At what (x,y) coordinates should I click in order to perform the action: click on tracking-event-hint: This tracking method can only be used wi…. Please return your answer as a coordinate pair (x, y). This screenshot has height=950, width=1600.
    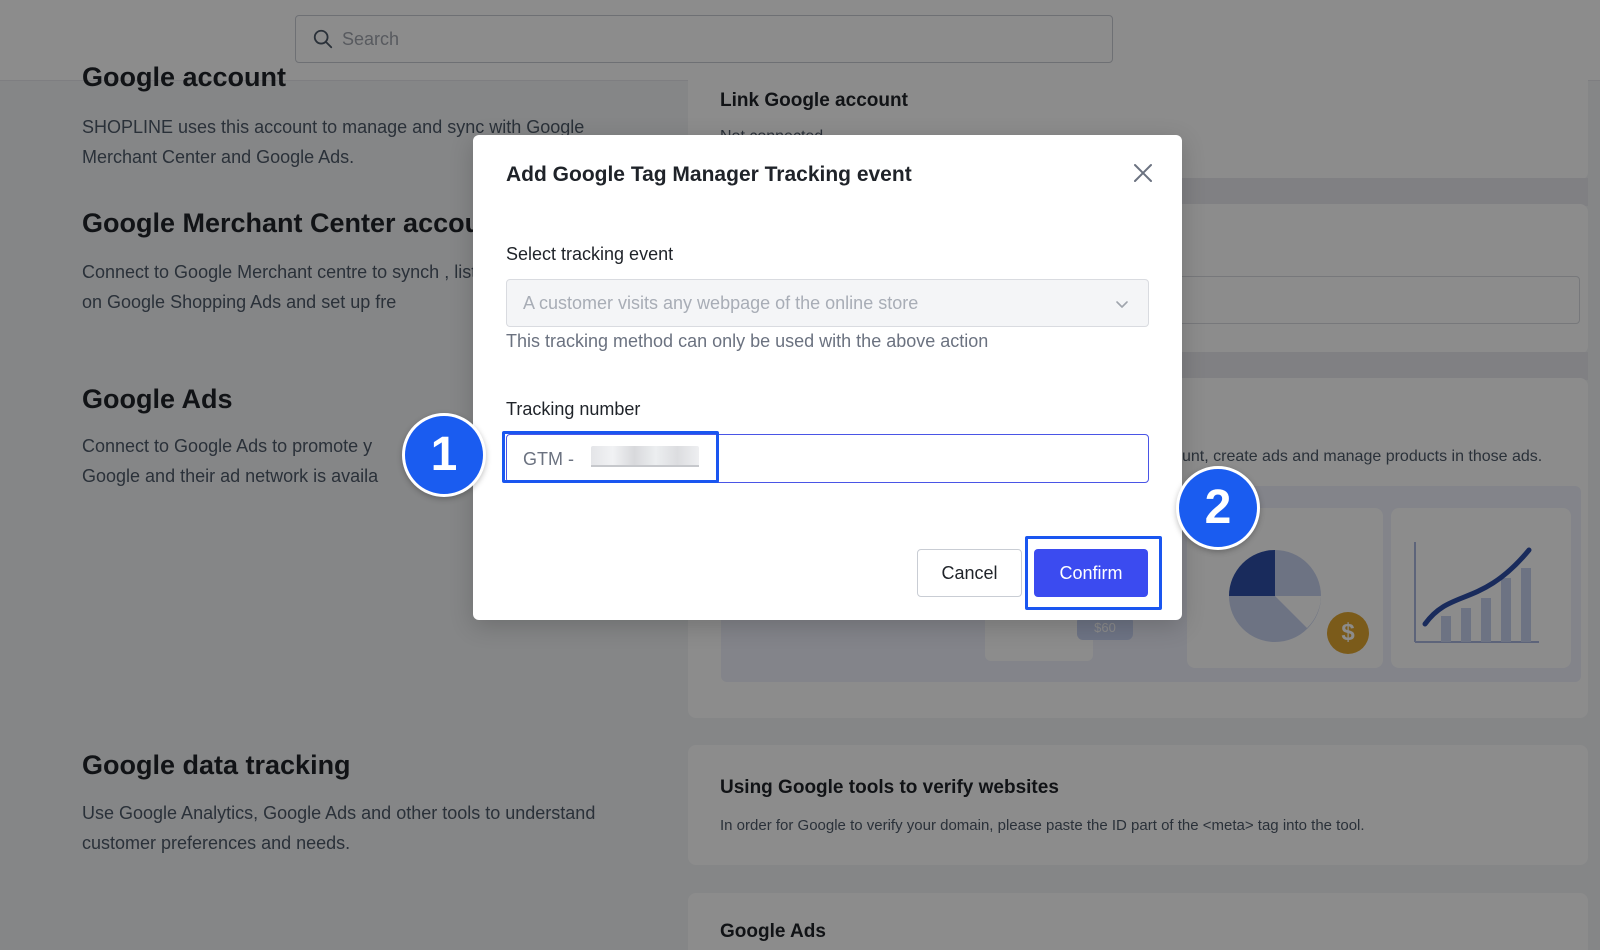
    Looking at the image, I should click on (747, 341).